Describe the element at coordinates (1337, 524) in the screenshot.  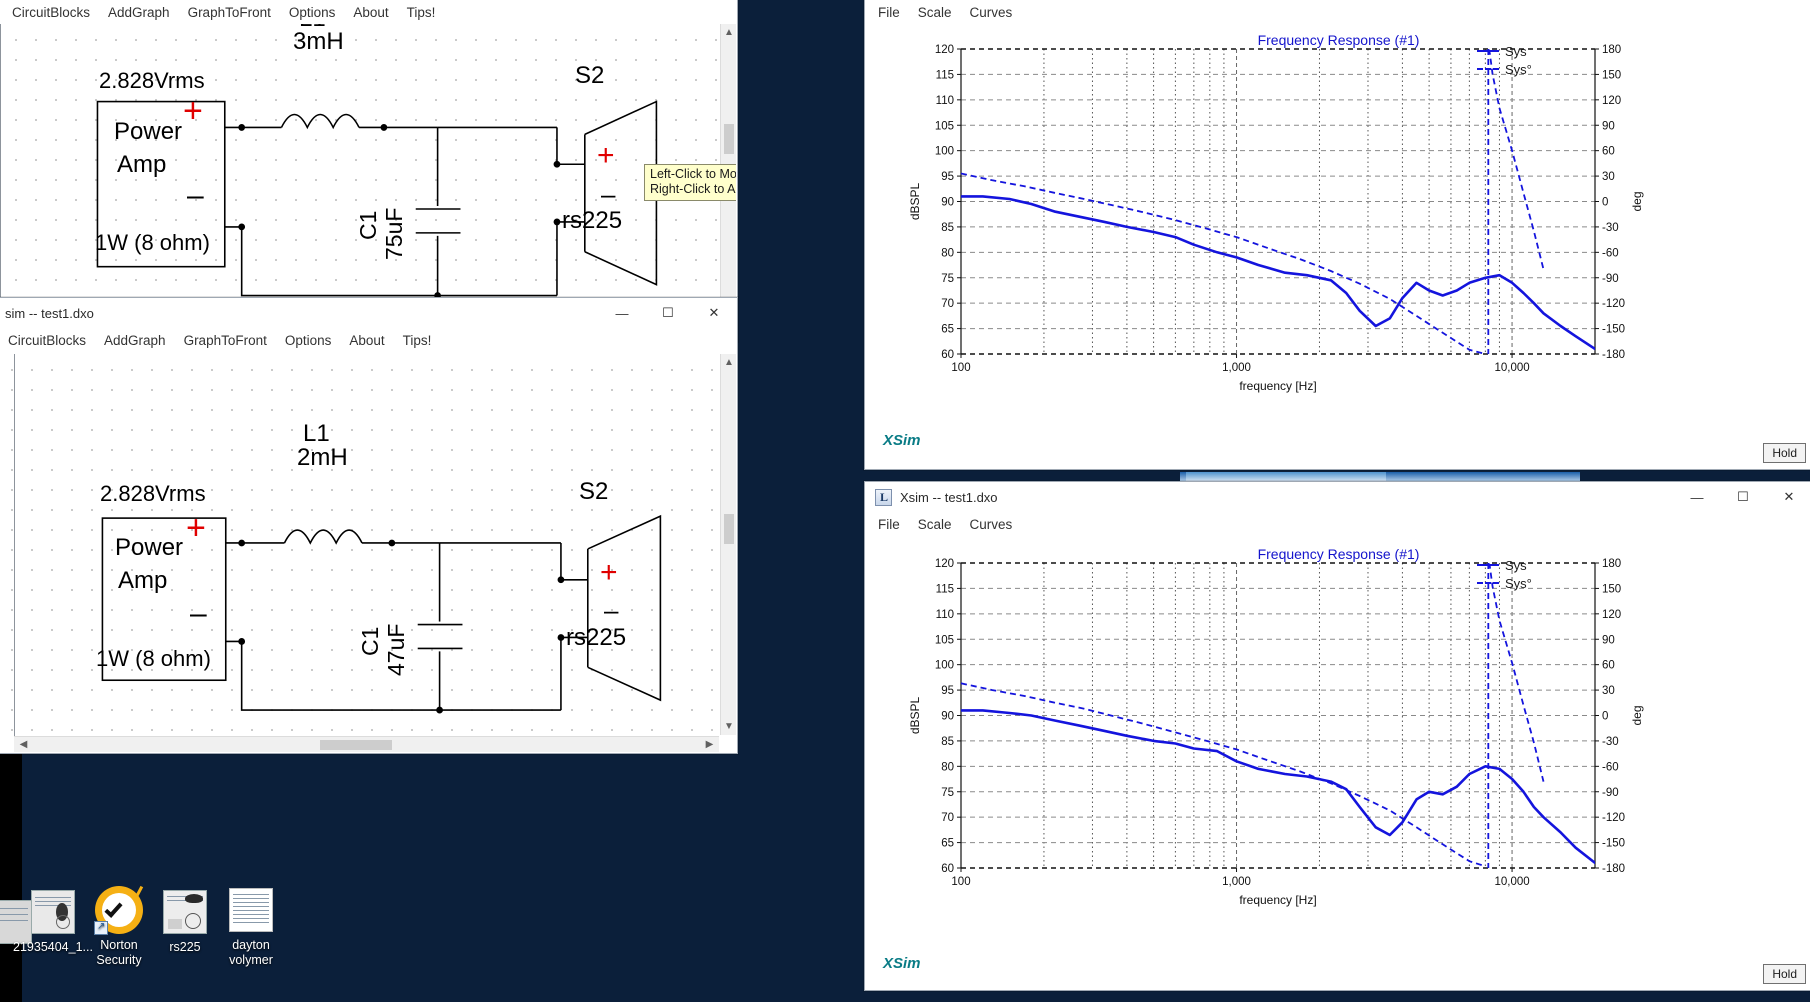
I see `menubar-graph-bottom: File Scale Curves` at that location.